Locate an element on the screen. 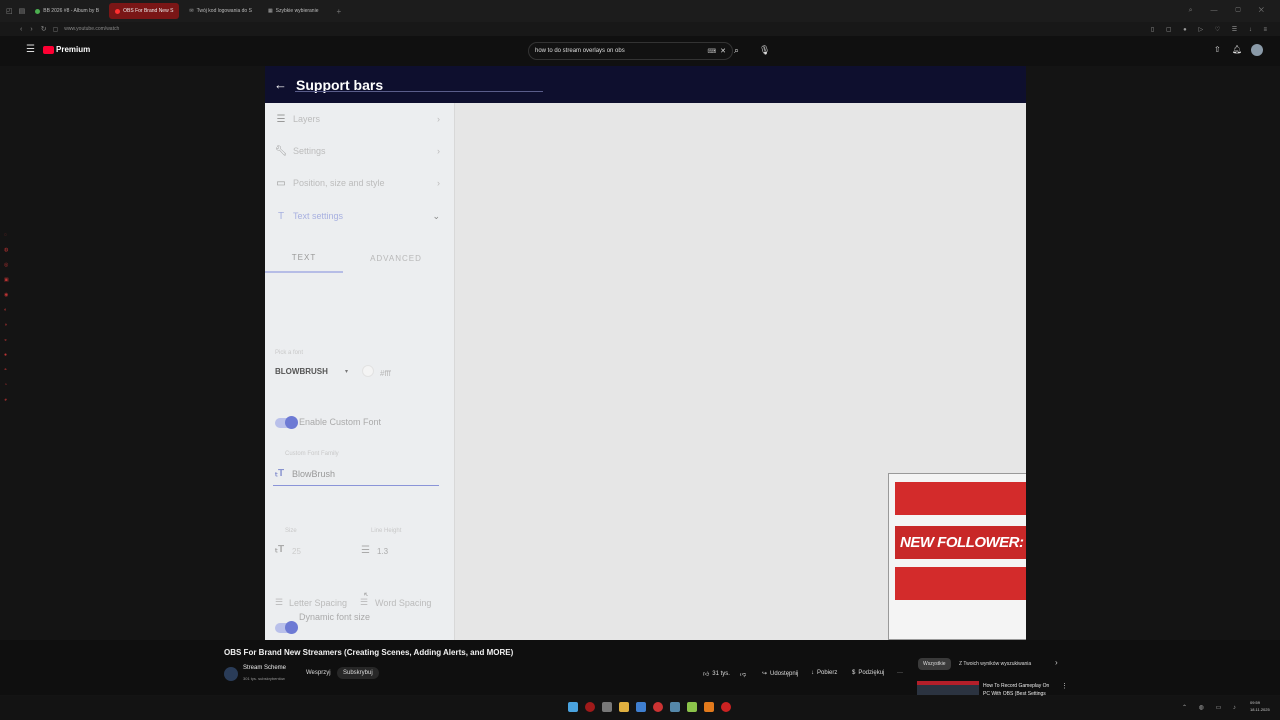 The width and height of the screenshot is (1280, 720). color-swatch is located at coordinates (368, 371).